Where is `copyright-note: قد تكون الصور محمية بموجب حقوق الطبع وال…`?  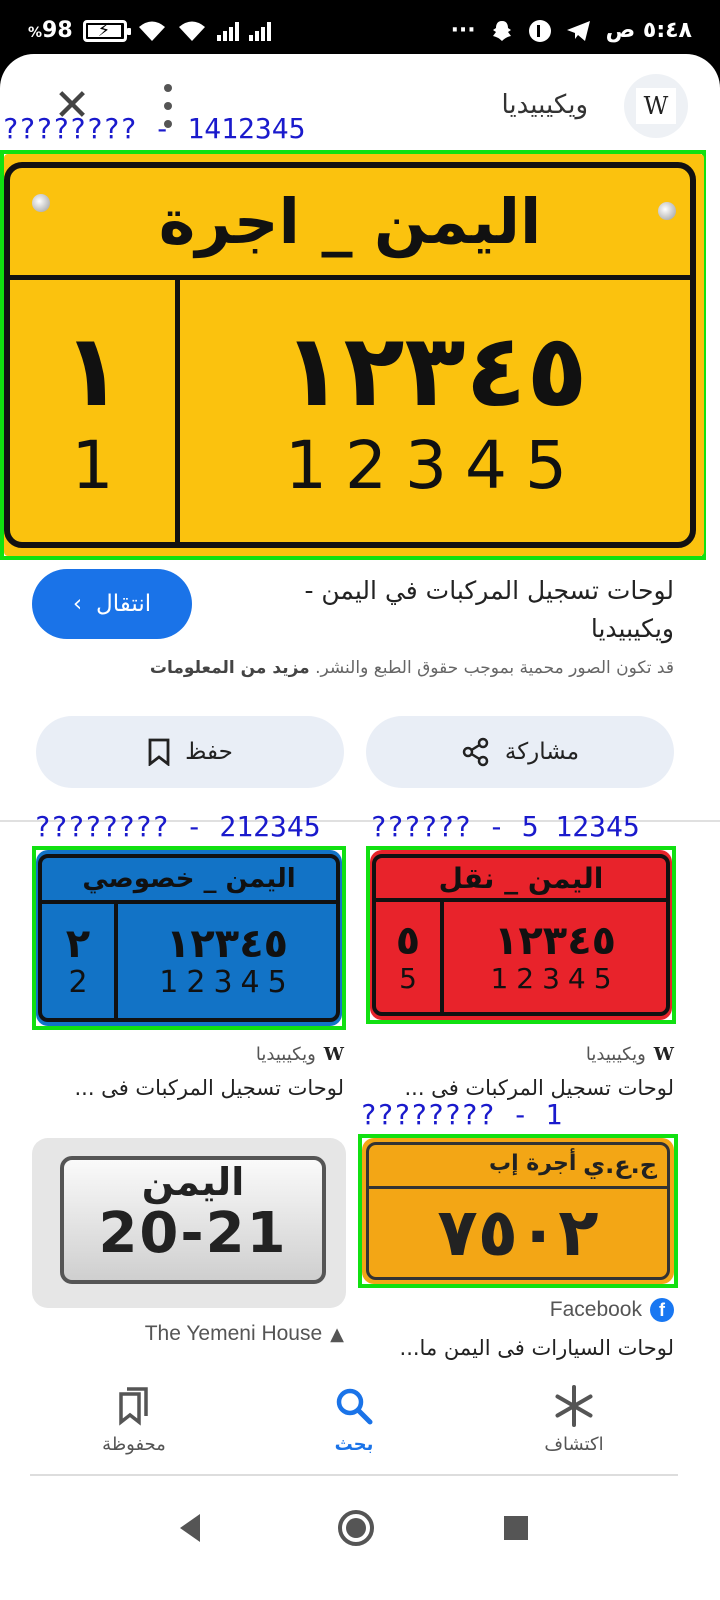
copyright-note: قد تكون الصور محمية بموجب حقوق الطبع وال… is located at coordinates (411, 668).